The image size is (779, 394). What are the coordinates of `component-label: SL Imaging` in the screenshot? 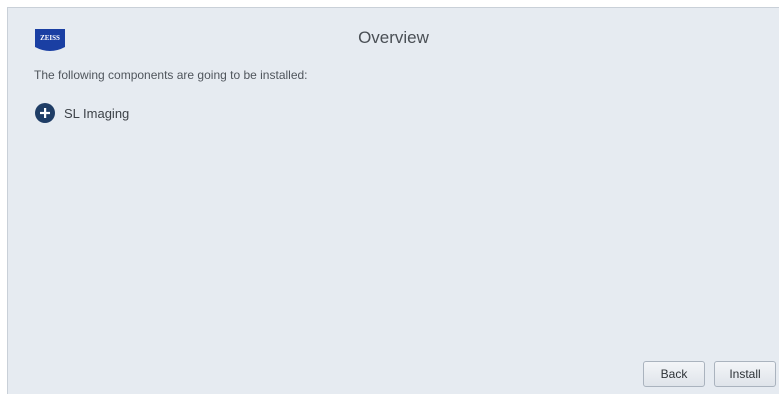 It's located at (97, 113).